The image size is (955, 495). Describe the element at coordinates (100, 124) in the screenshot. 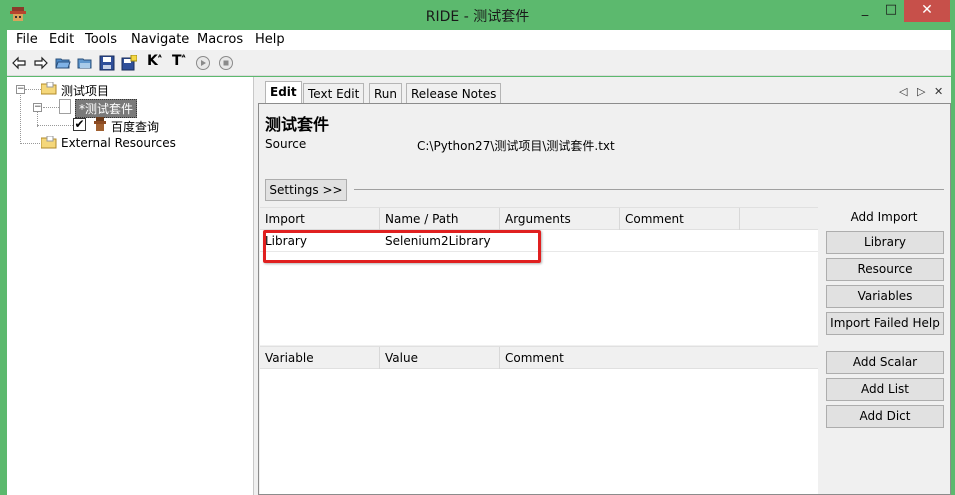

I see `robot-testcase-icon` at that location.